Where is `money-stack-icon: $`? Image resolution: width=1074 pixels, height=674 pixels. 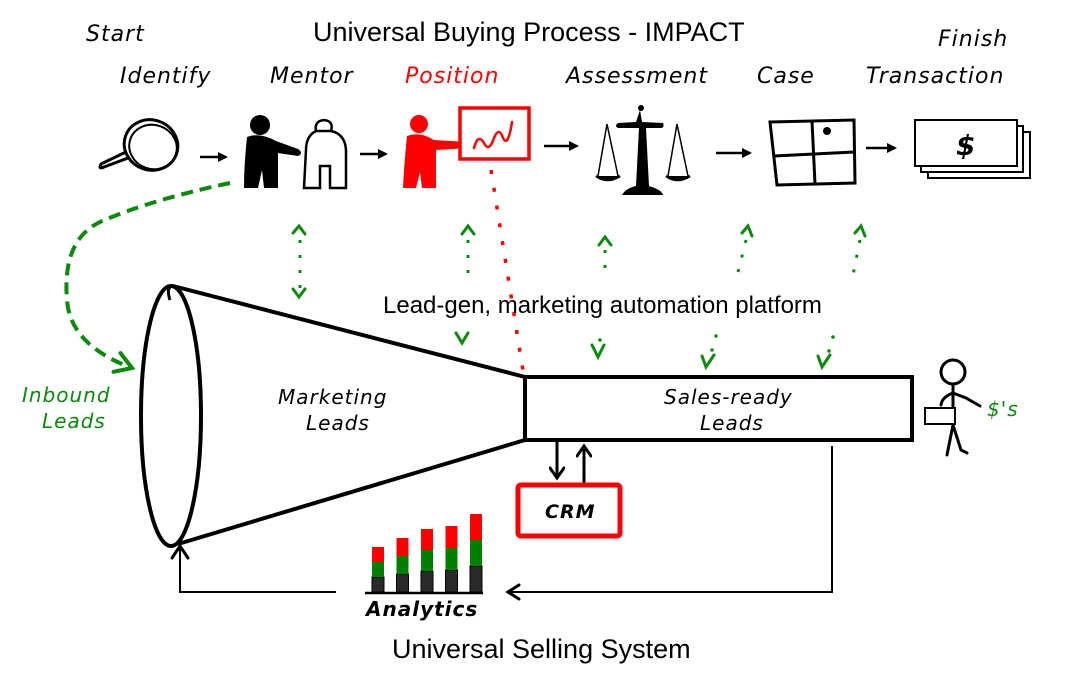 money-stack-icon: $ is located at coordinates (972, 149).